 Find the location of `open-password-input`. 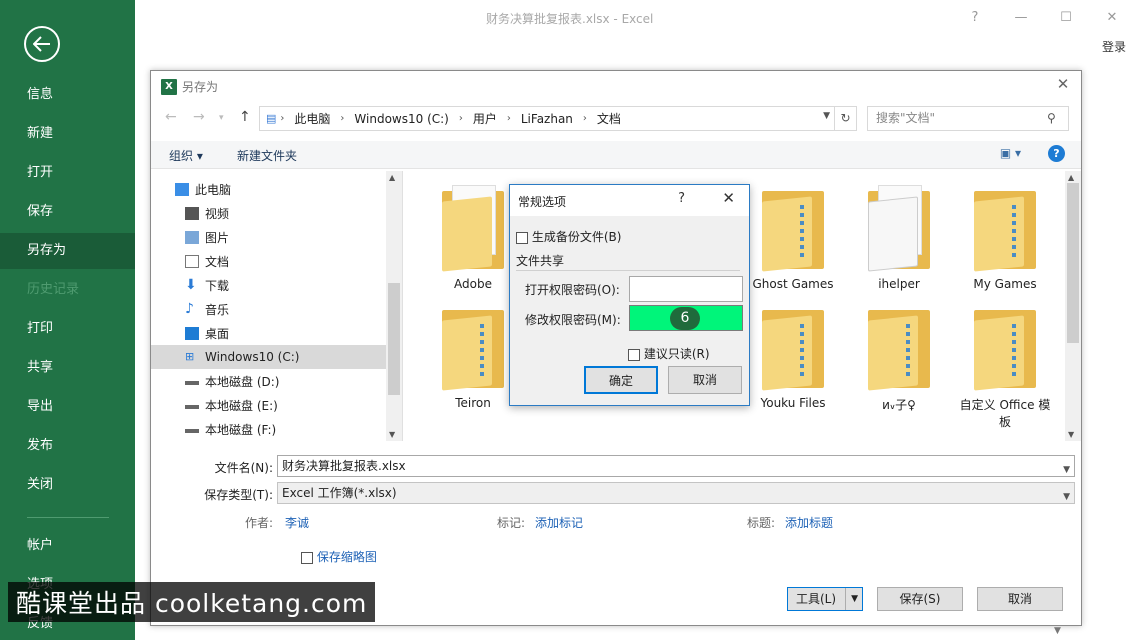

open-password-input is located at coordinates (686, 289).